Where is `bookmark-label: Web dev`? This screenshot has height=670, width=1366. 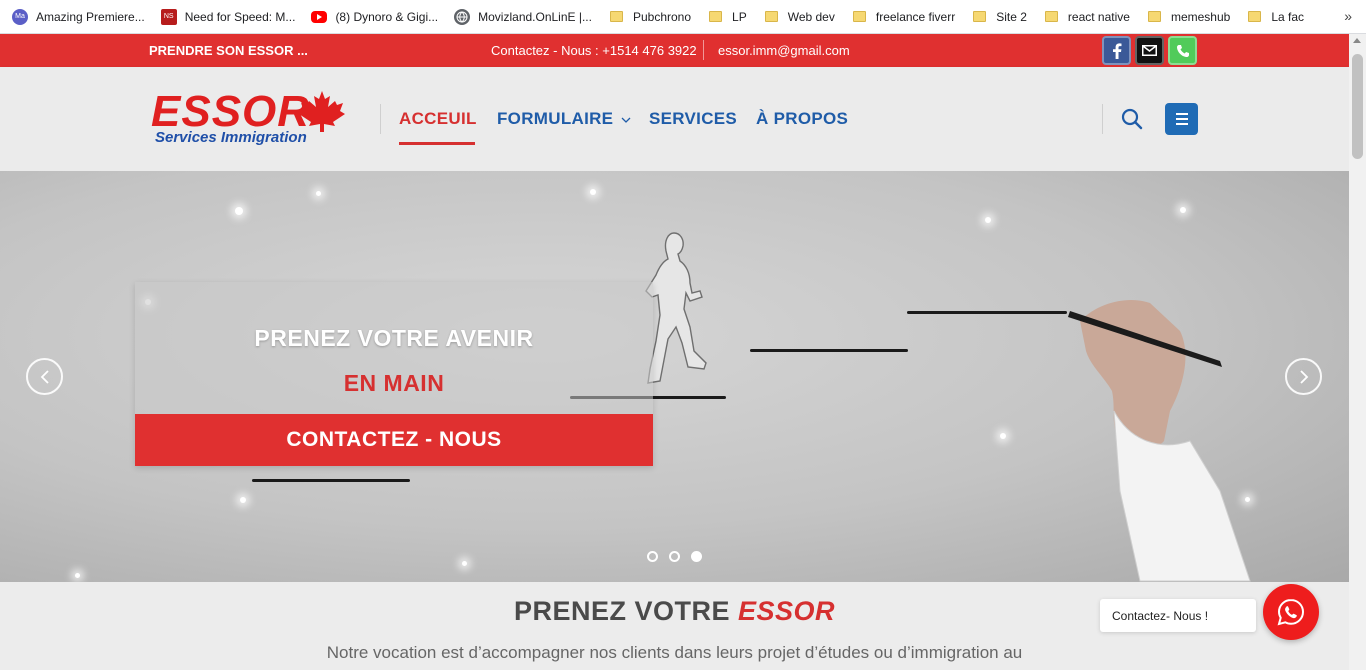
bookmark-label: Web dev is located at coordinates (811, 16).